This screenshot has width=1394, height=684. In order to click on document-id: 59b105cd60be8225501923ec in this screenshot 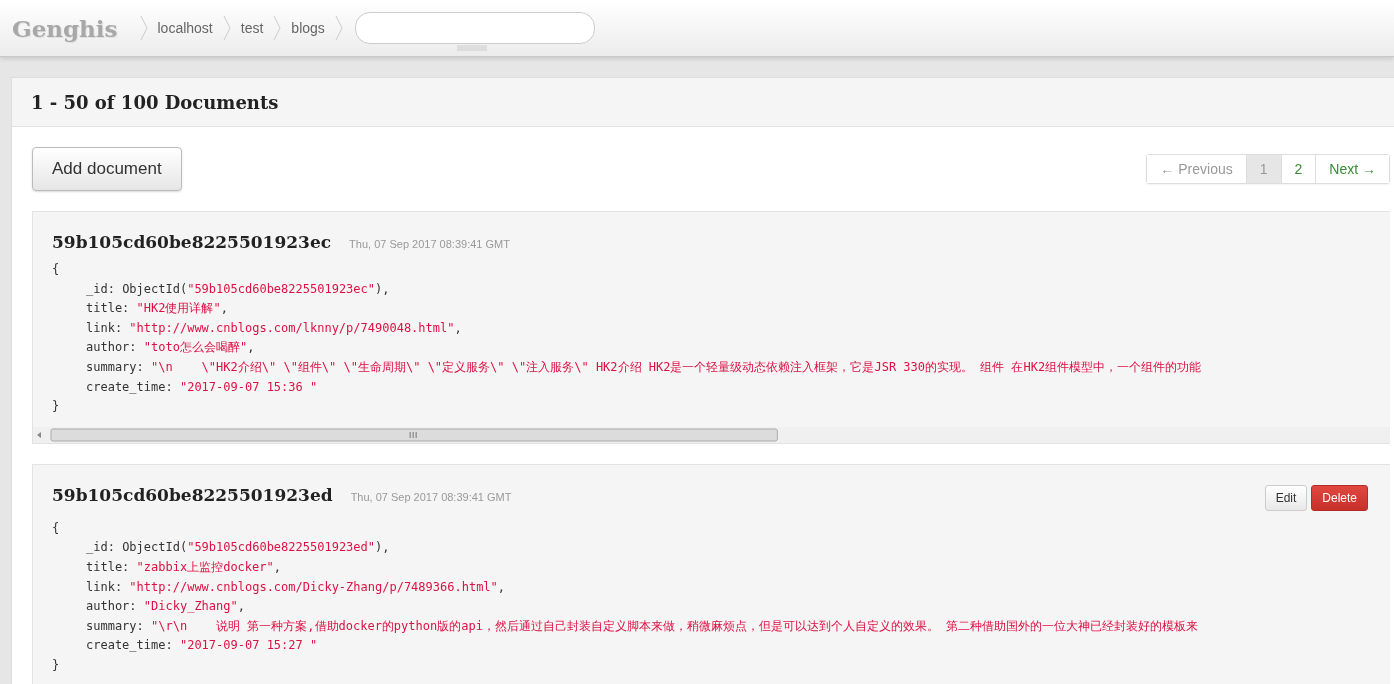, I will do `click(192, 242)`.